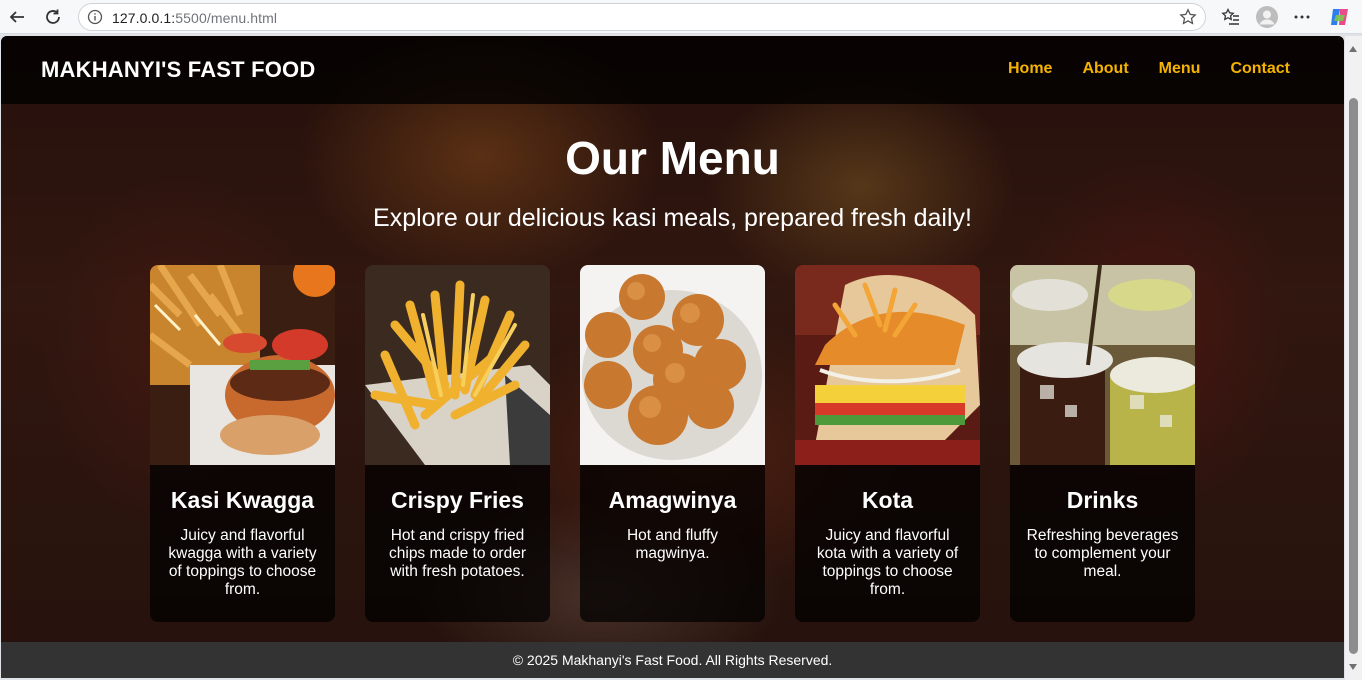  What do you see at coordinates (242, 365) in the screenshot?
I see `burger-and-chips-photo` at bounding box center [242, 365].